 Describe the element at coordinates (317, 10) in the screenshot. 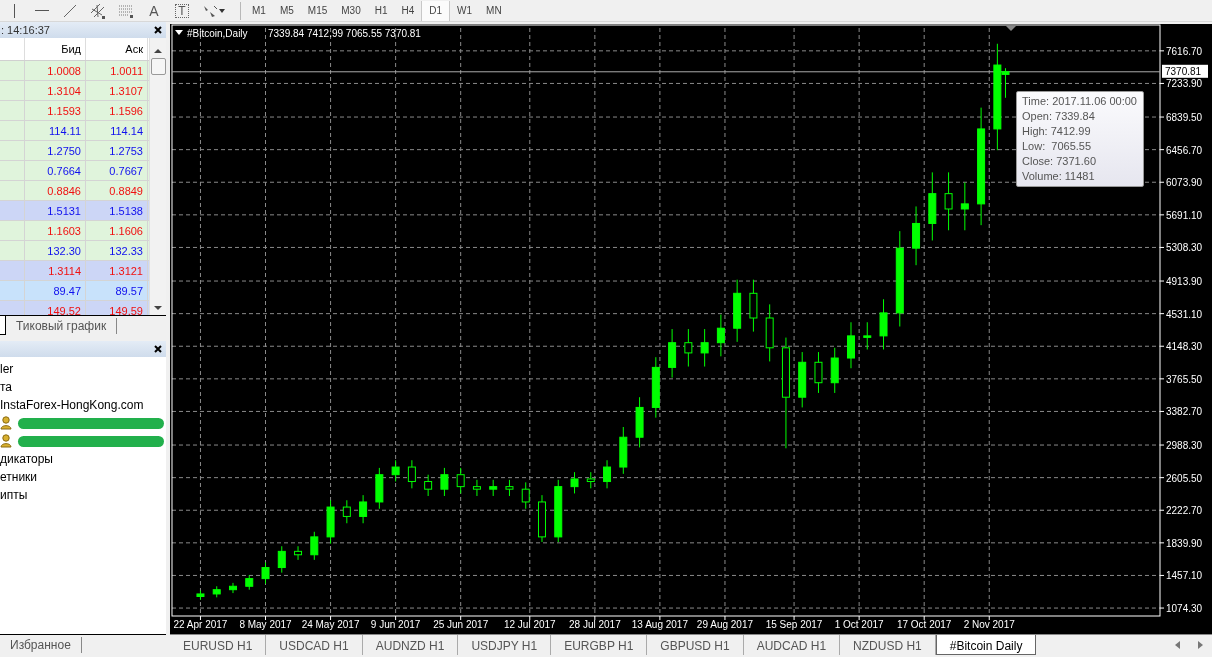

I see `timeframe-button: M15` at that location.